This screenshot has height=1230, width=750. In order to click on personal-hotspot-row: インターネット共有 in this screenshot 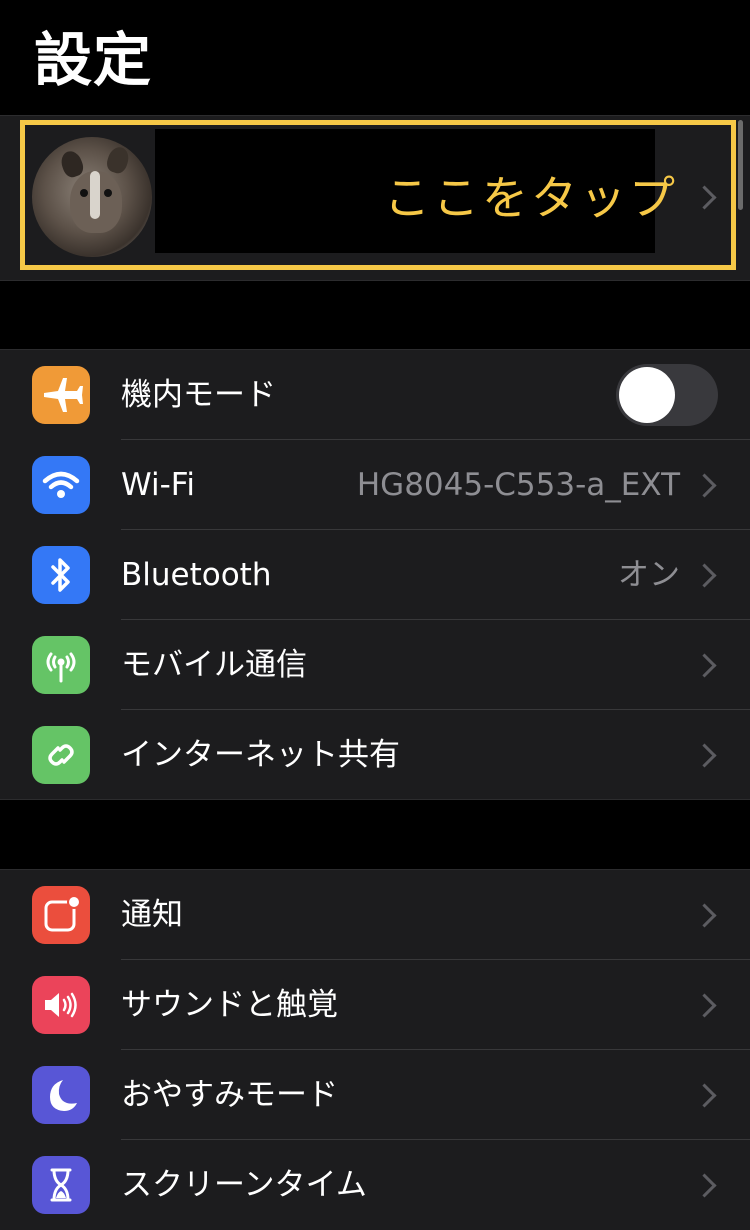, I will do `click(375, 755)`.